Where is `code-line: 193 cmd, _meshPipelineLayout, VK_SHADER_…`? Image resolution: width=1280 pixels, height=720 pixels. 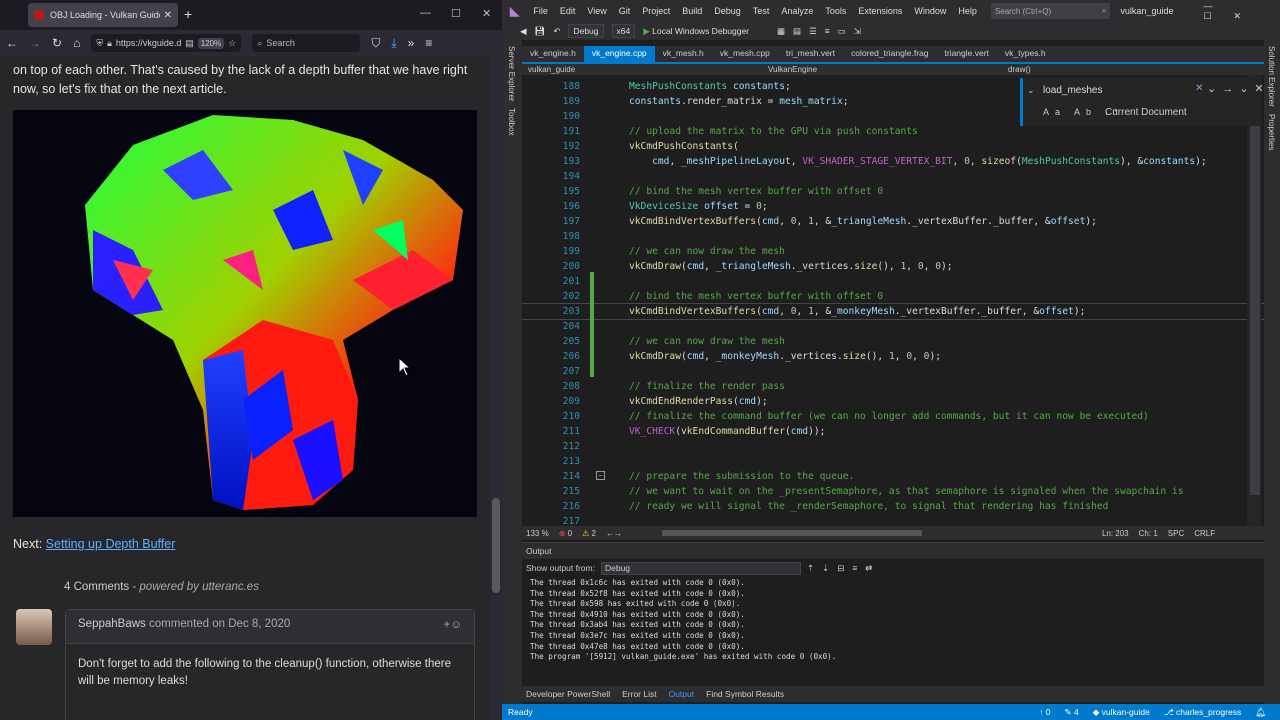 code-line: 193 cmd, _meshPipelineLayout, VK_SHADER_… is located at coordinates (893, 161).